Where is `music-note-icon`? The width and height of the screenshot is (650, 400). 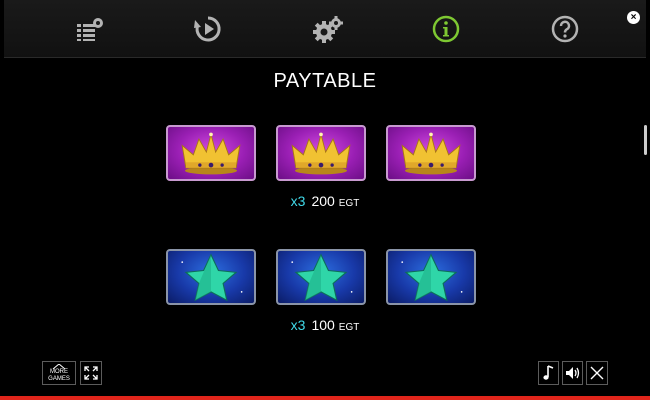 music-note-icon is located at coordinates (547, 372).